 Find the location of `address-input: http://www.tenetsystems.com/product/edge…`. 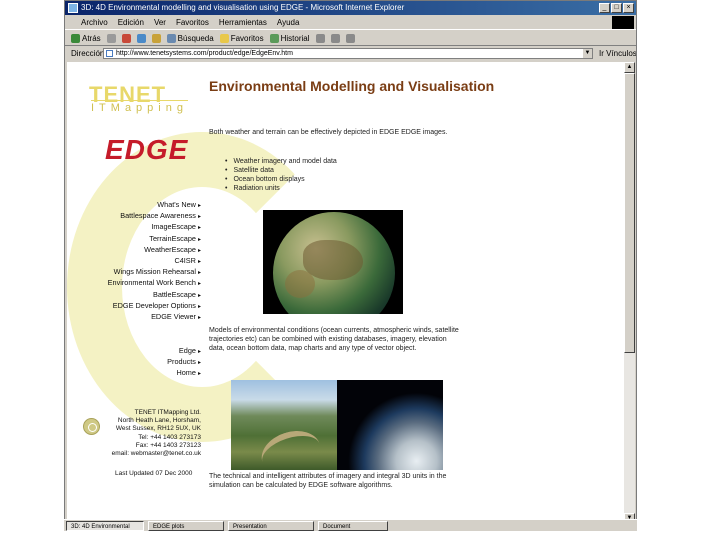

address-input: http://www.tenetsystems.com/product/edge… is located at coordinates (348, 53).